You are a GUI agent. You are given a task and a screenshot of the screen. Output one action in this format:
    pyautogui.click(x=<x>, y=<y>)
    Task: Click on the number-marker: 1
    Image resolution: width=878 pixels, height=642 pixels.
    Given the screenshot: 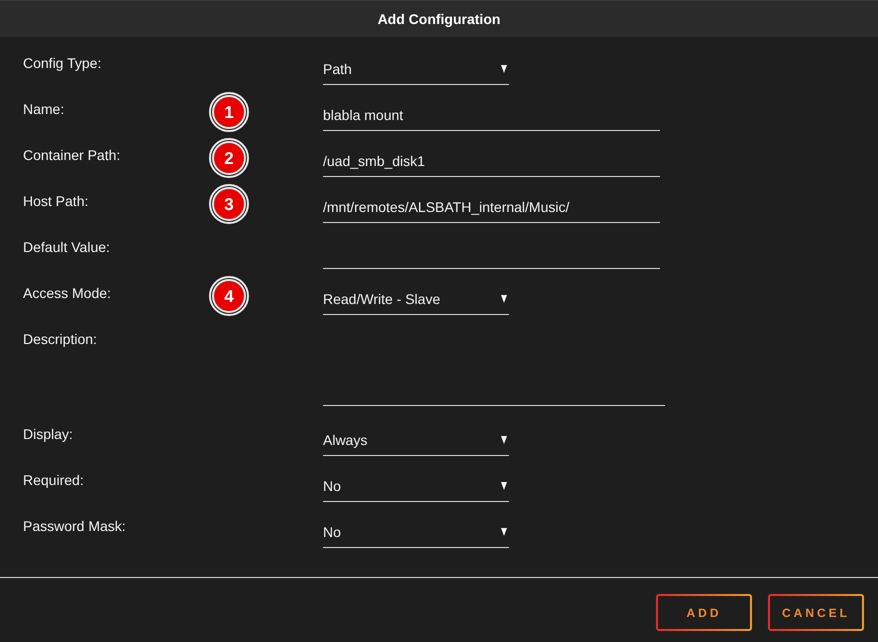 What is the action you would take?
    pyautogui.click(x=229, y=112)
    